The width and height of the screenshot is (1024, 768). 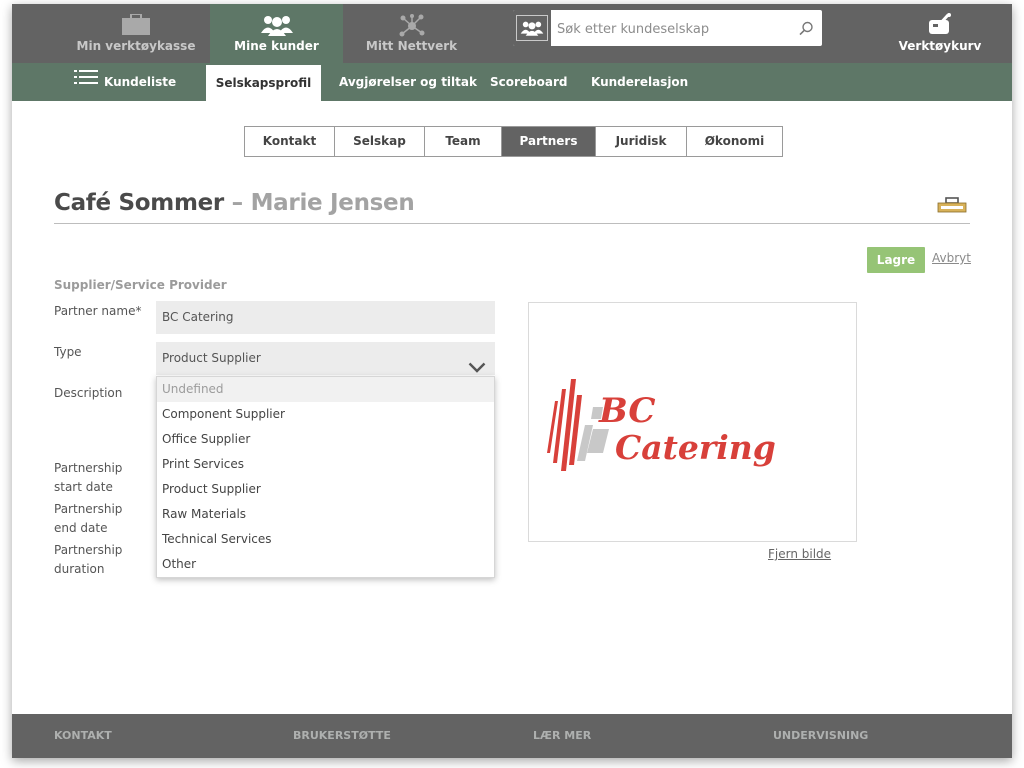 I want to click on nav-mitt-nettverk: Mitt Nettverk, so click(x=411, y=33).